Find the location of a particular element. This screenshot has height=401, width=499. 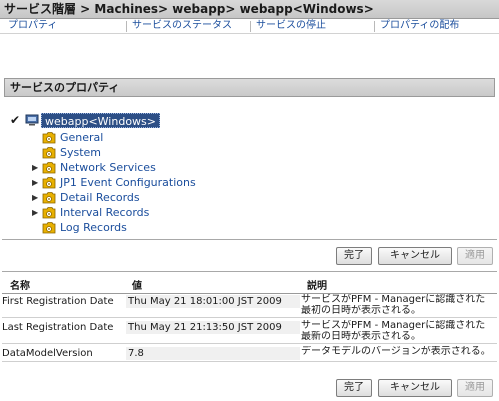

tree-node-label: Network Services is located at coordinates (108, 167).